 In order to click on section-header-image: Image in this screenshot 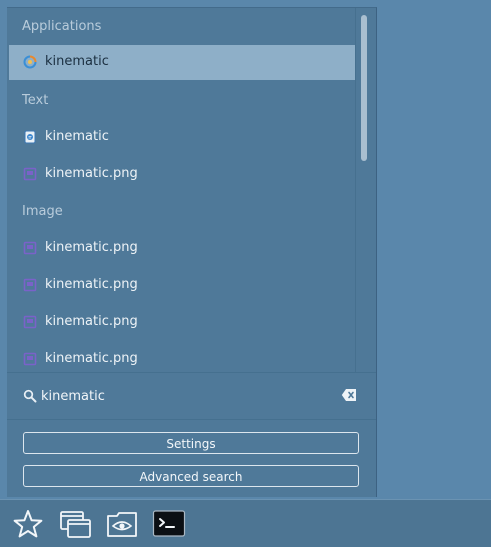, I will do `click(42, 211)`.